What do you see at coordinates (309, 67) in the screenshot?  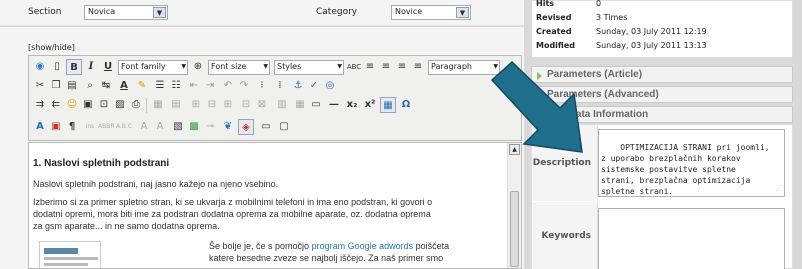 I see `styles-select: Styles ▼` at bounding box center [309, 67].